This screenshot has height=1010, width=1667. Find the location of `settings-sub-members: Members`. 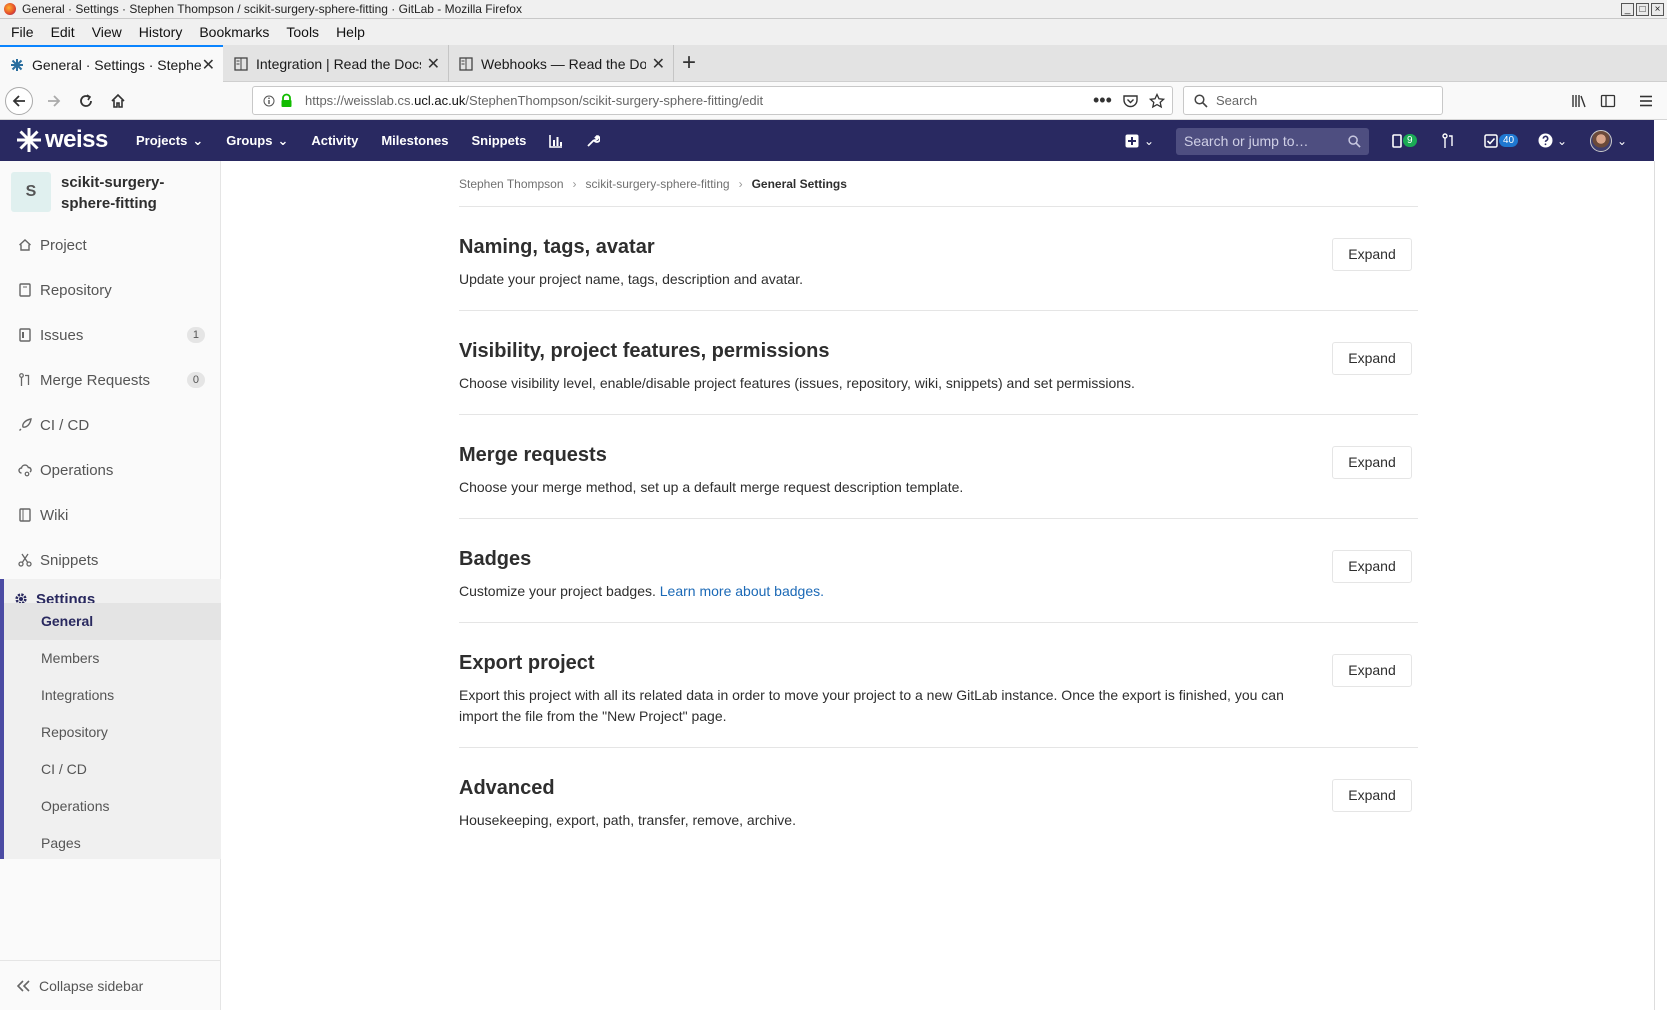

settings-sub-members: Members is located at coordinates (112, 658).